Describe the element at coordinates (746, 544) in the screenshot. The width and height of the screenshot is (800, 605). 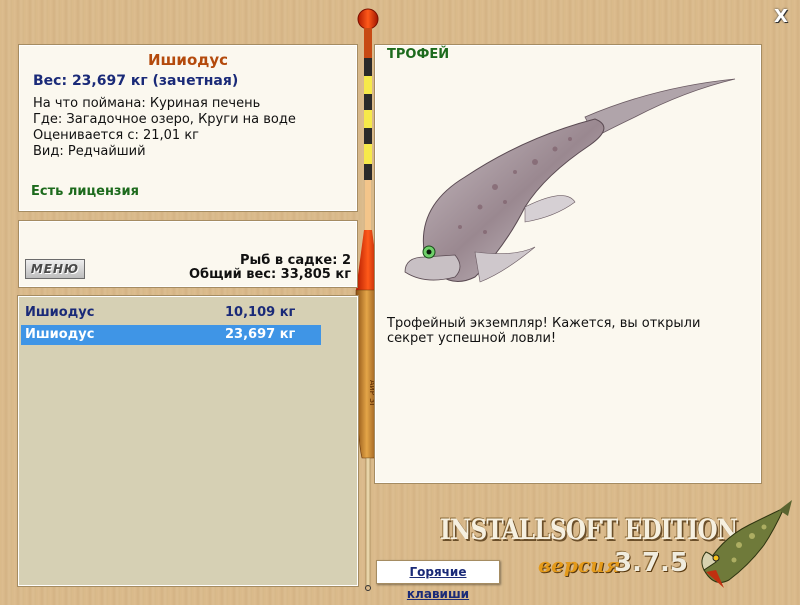
I see `pike-logo-icon` at that location.